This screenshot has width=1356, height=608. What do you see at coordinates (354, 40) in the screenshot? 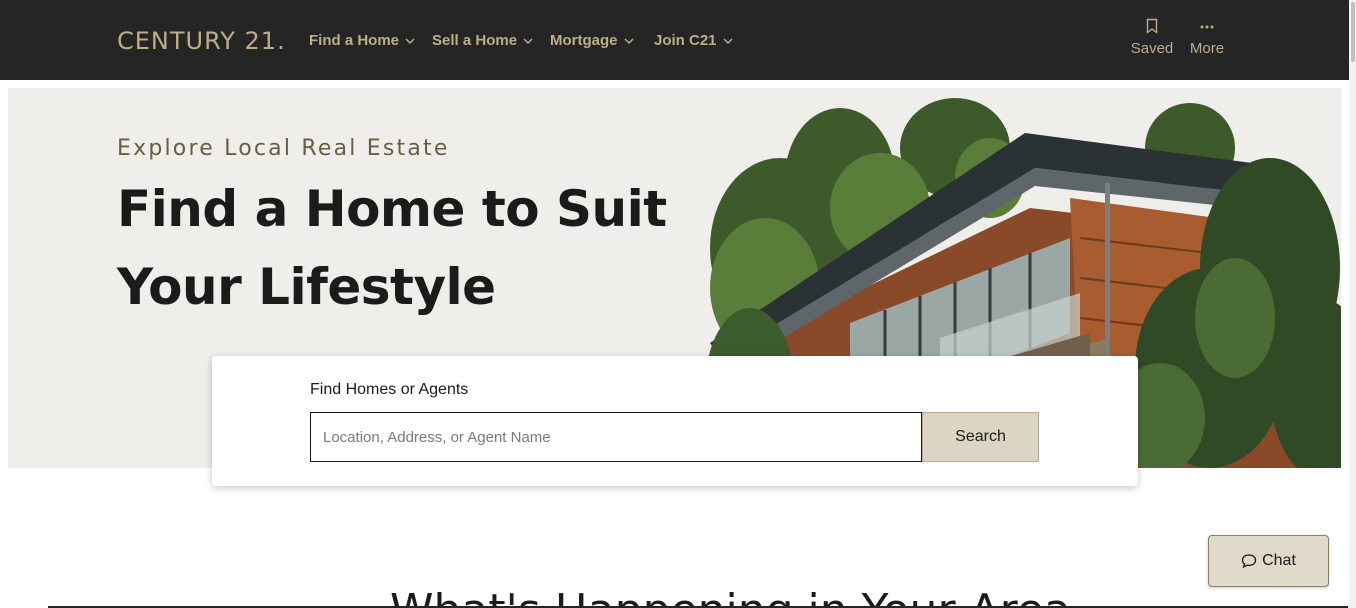
I see `nav-label: Find a Home` at bounding box center [354, 40].